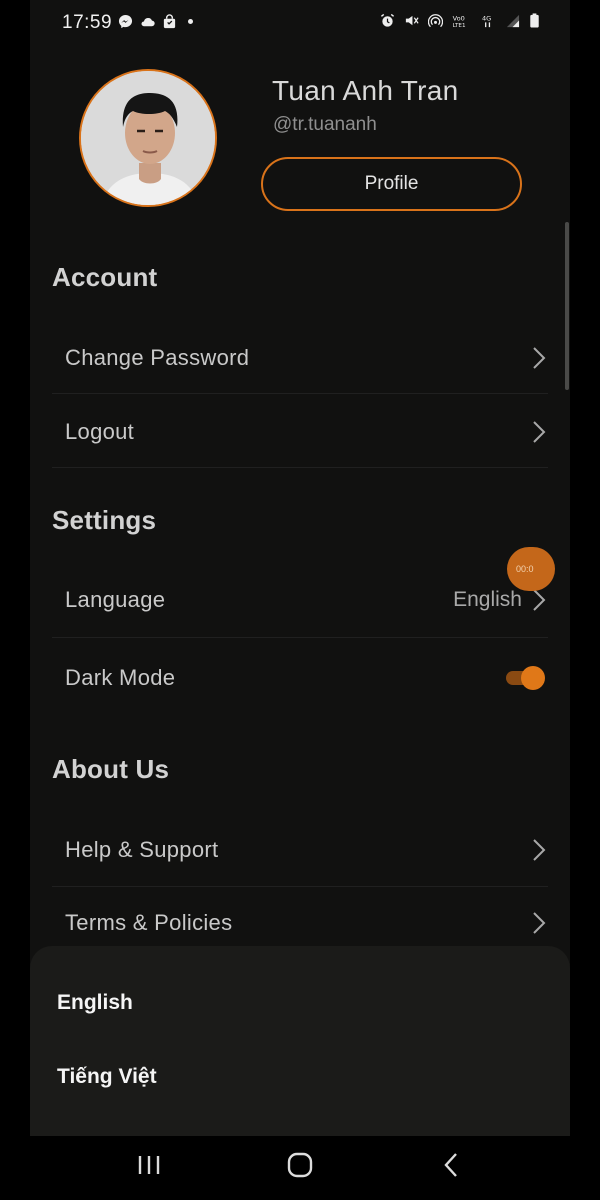  What do you see at coordinates (100, 431) in the screenshot?
I see `logout-label: Logout` at bounding box center [100, 431].